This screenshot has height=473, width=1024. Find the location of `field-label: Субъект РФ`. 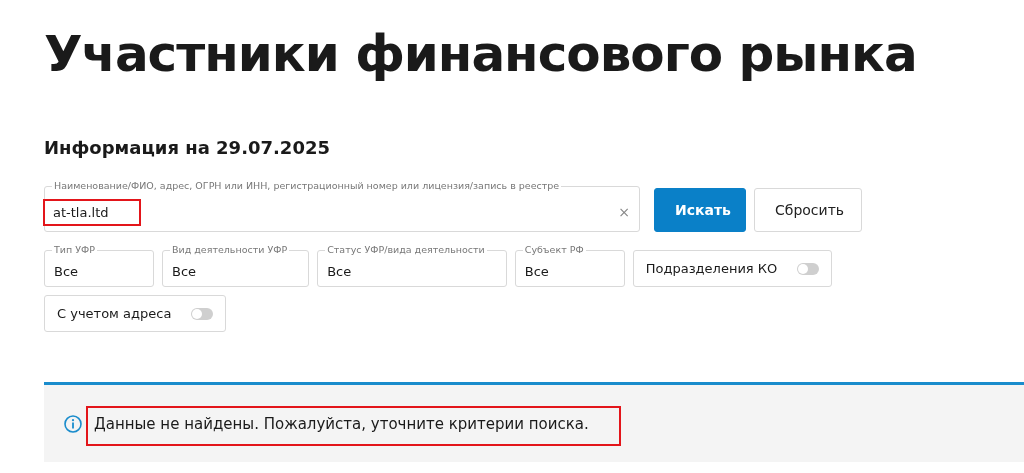

field-label: Субъект РФ is located at coordinates (554, 250).